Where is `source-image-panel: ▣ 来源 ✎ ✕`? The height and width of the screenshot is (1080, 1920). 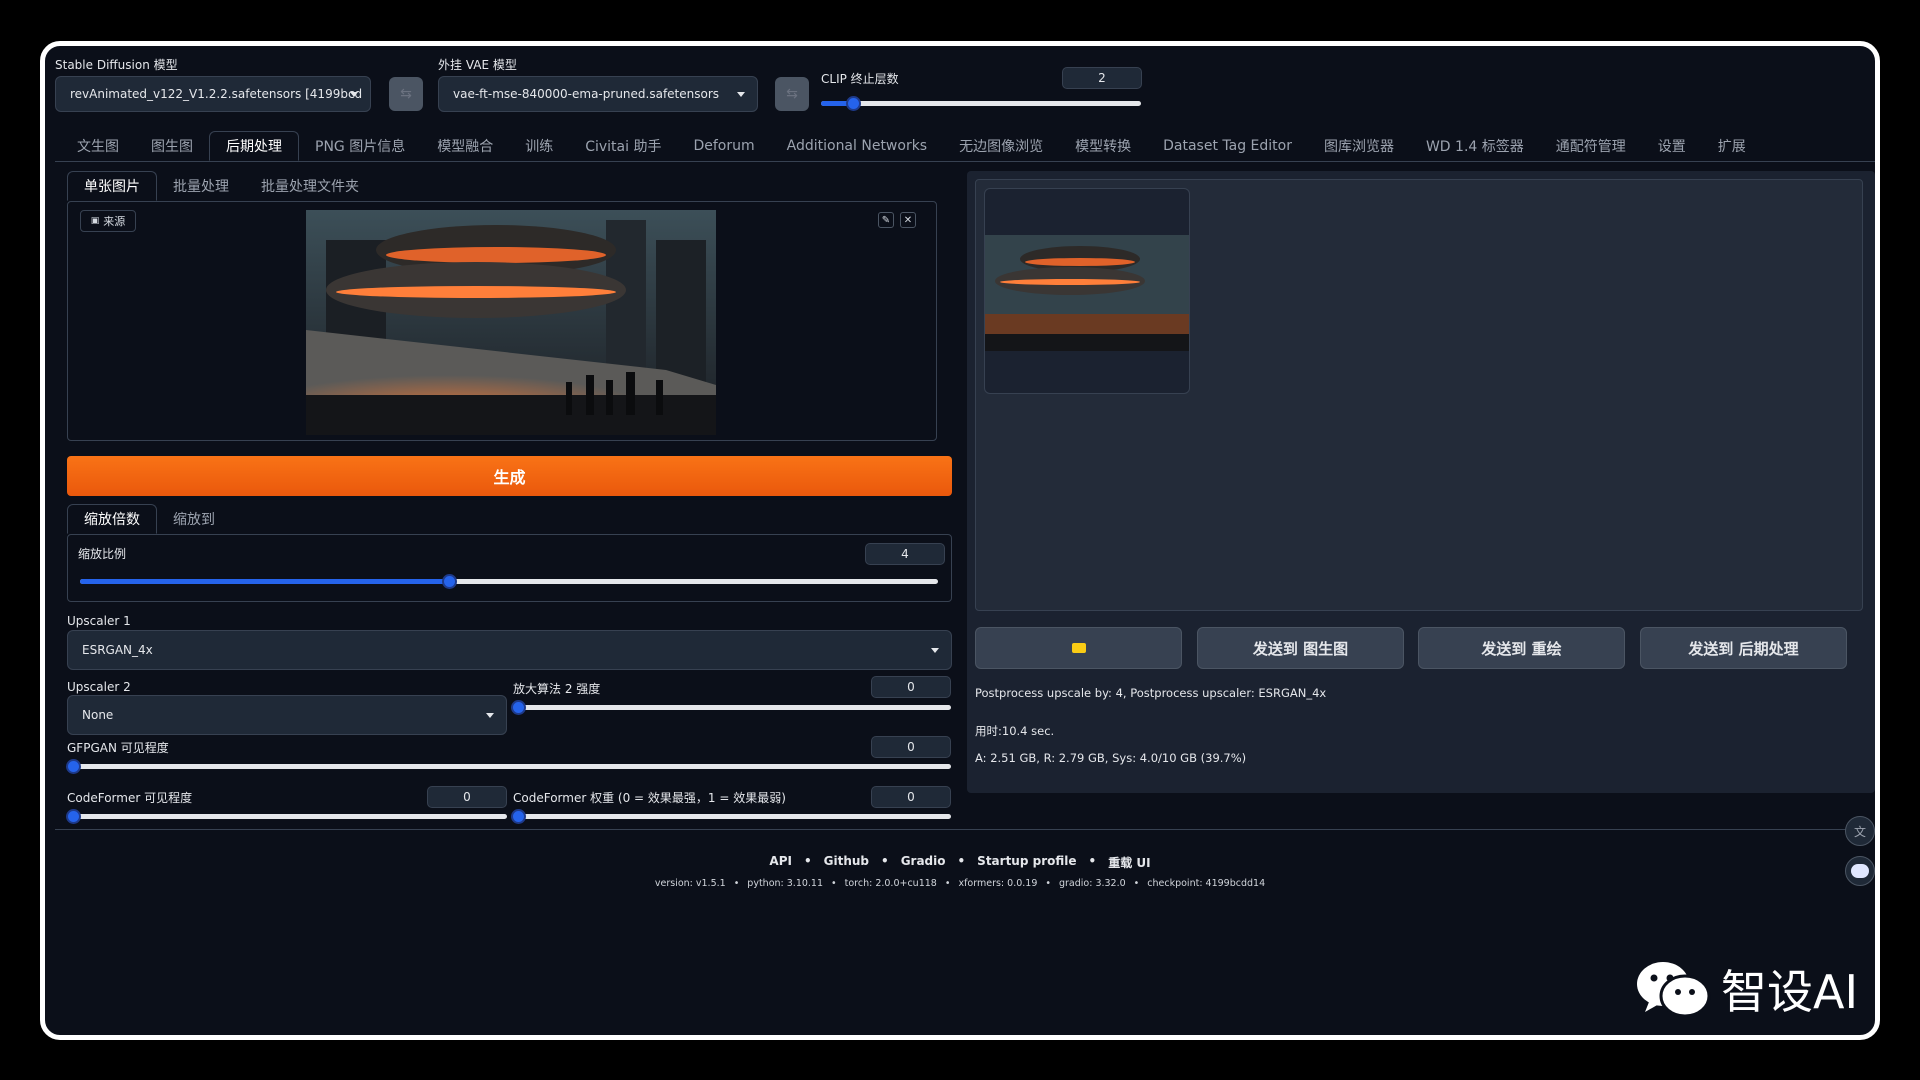
source-image-panel: ▣ 来源 ✎ ✕ is located at coordinates (502, 321).